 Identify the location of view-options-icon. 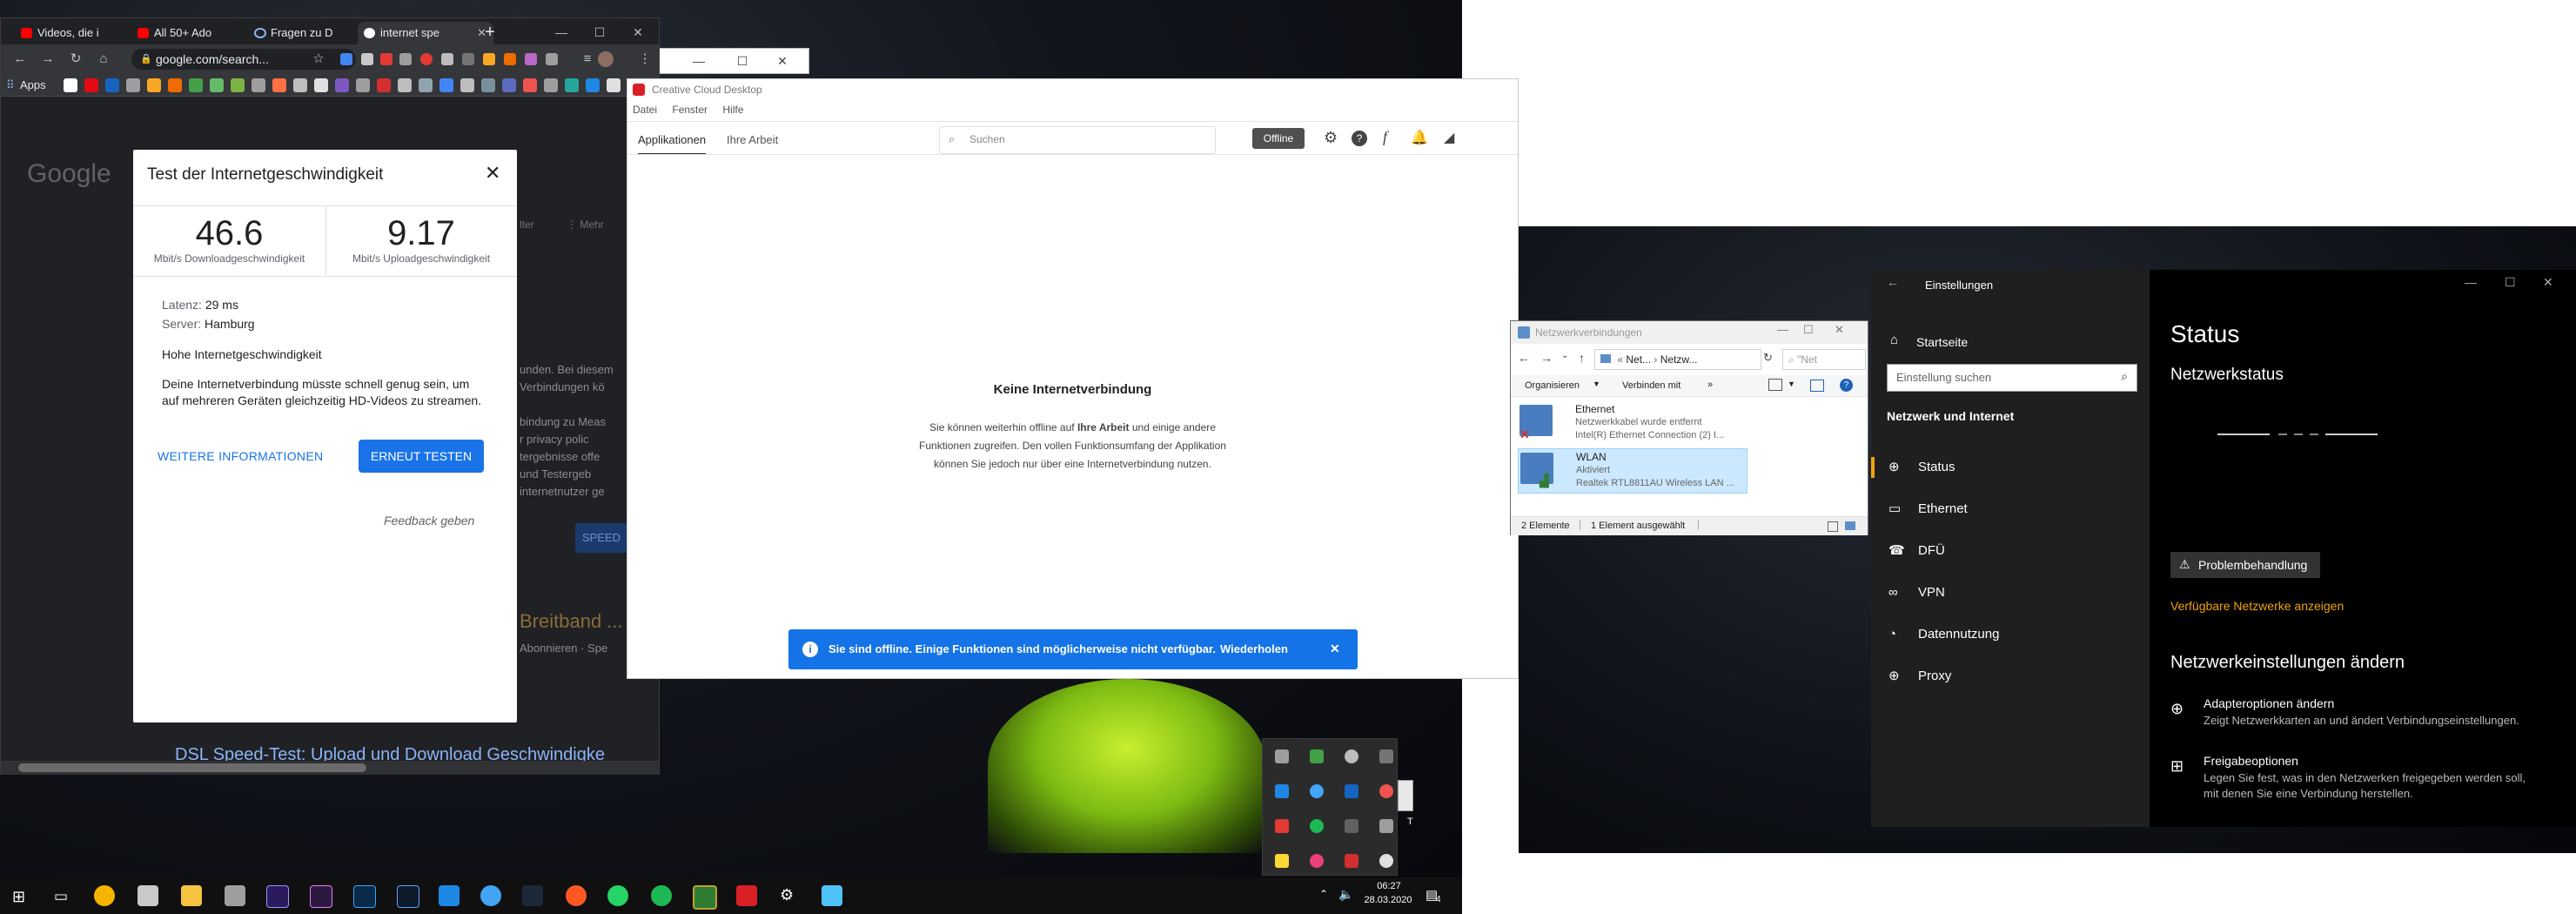
(1775, 385).